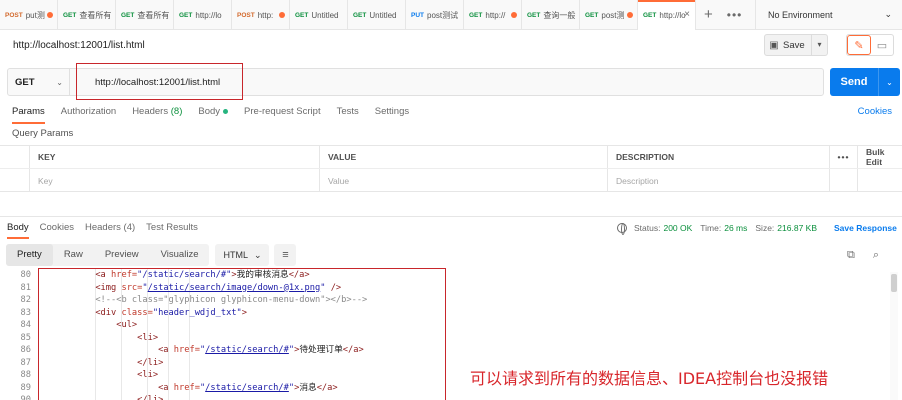  Describe the element at coordinates (25, 362) in the screenshot. I see `line-number: 87` at that location.